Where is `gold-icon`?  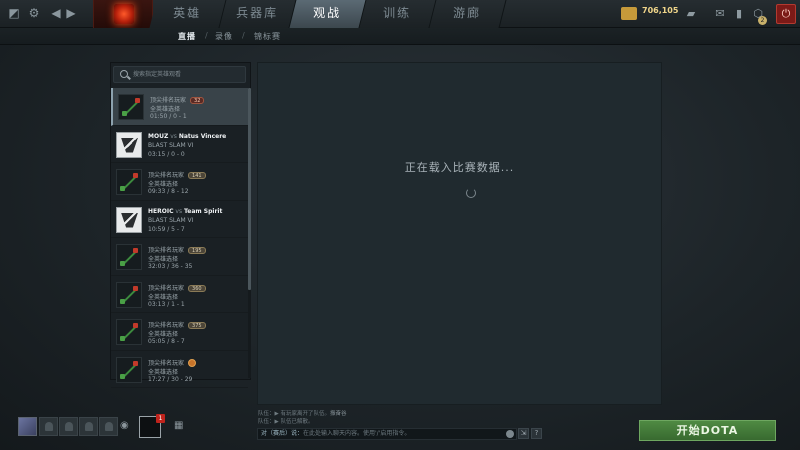
gold-icon is located at coordinates (629, 13).